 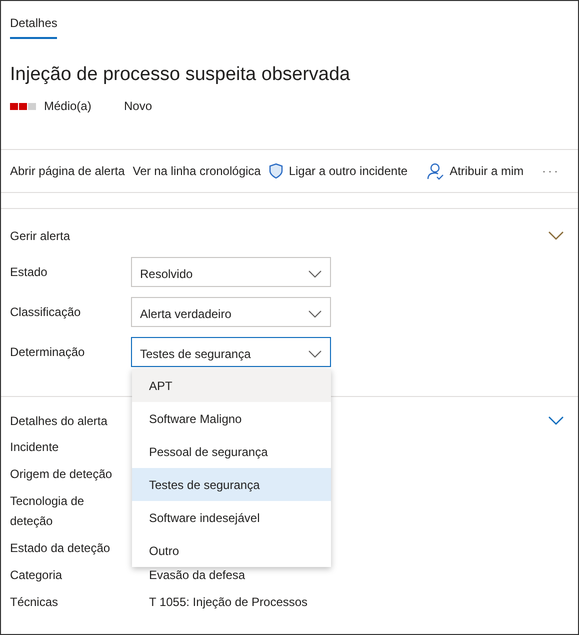 I want to click on detail-label: Origem de deteção, so click(x=62, y=474).